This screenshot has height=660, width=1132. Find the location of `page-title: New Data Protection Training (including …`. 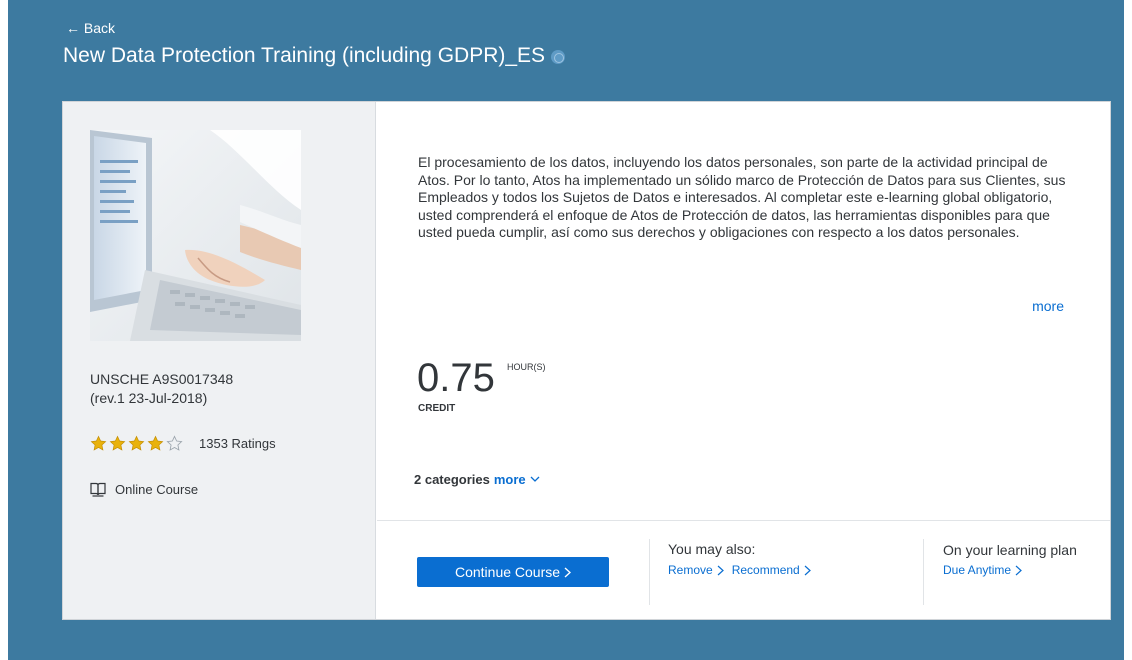

page-title: New Data Protection Training (including … is located at coordinates (314, 56).